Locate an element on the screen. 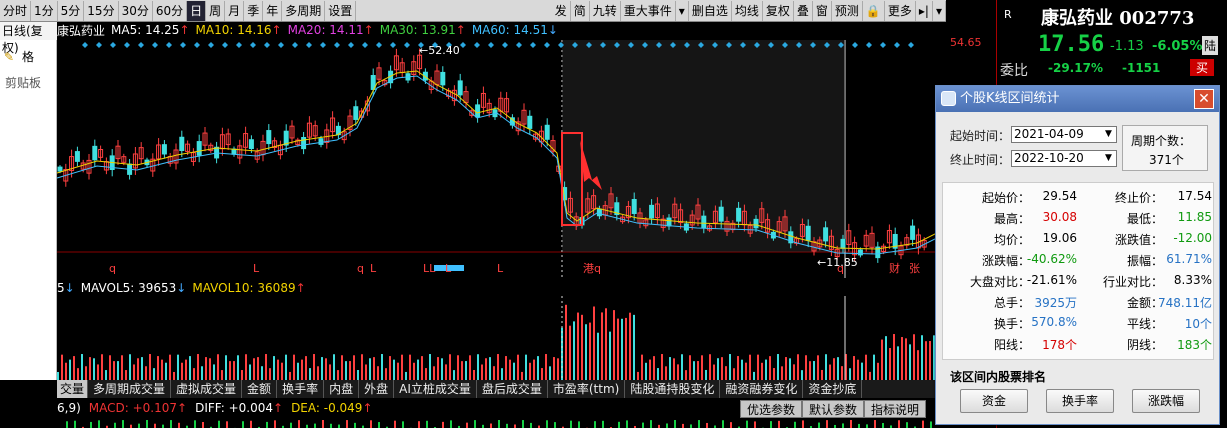 The width and height of the screenshot is (1227, 428). toolbar-item: 预测 is located at coordinates (847, 10).